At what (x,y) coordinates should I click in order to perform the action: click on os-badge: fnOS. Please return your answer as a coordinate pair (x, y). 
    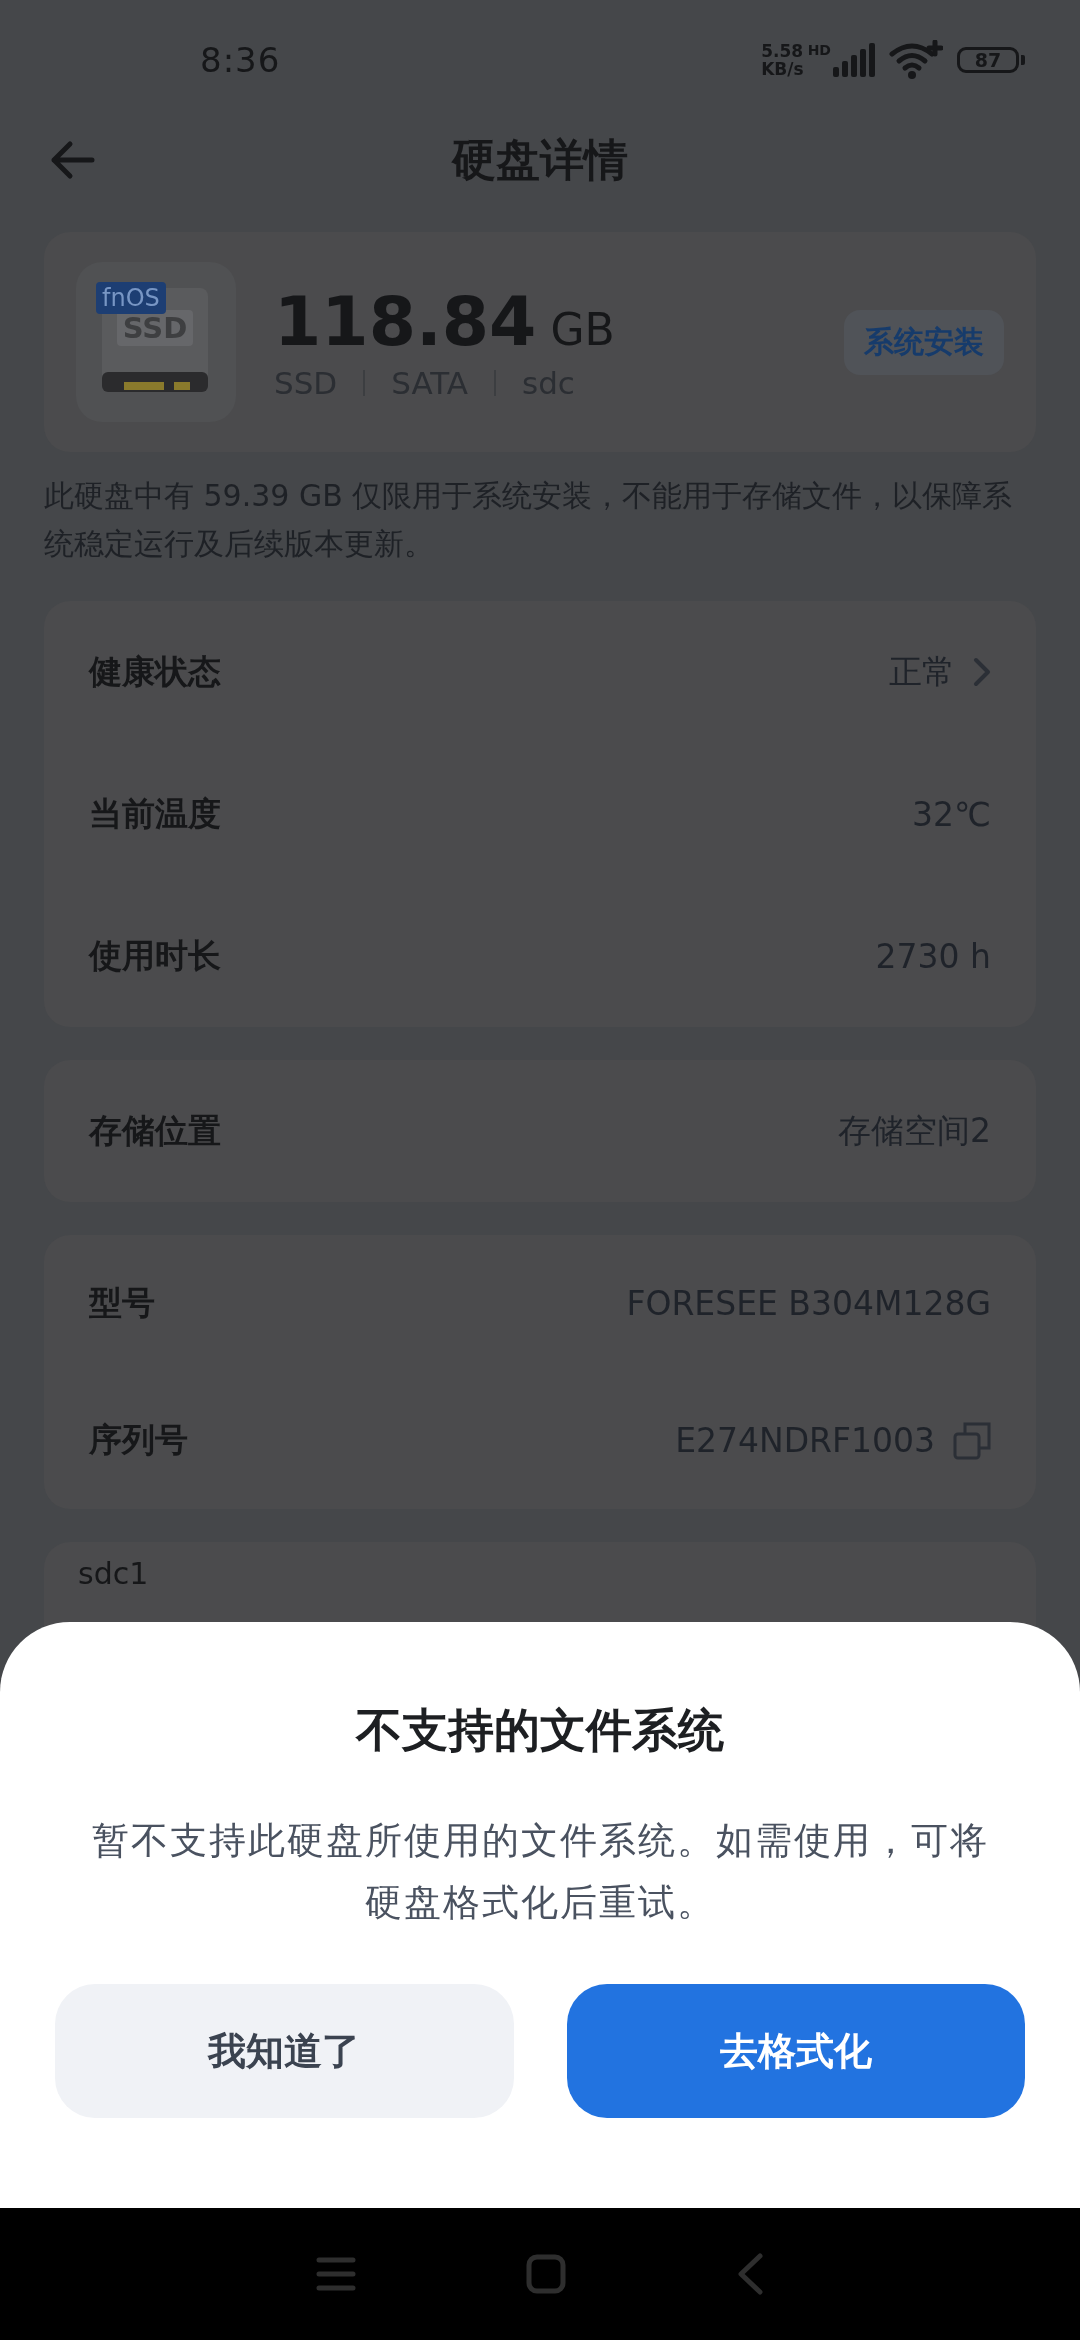
    Looking at the image, I should click on (131, 298).